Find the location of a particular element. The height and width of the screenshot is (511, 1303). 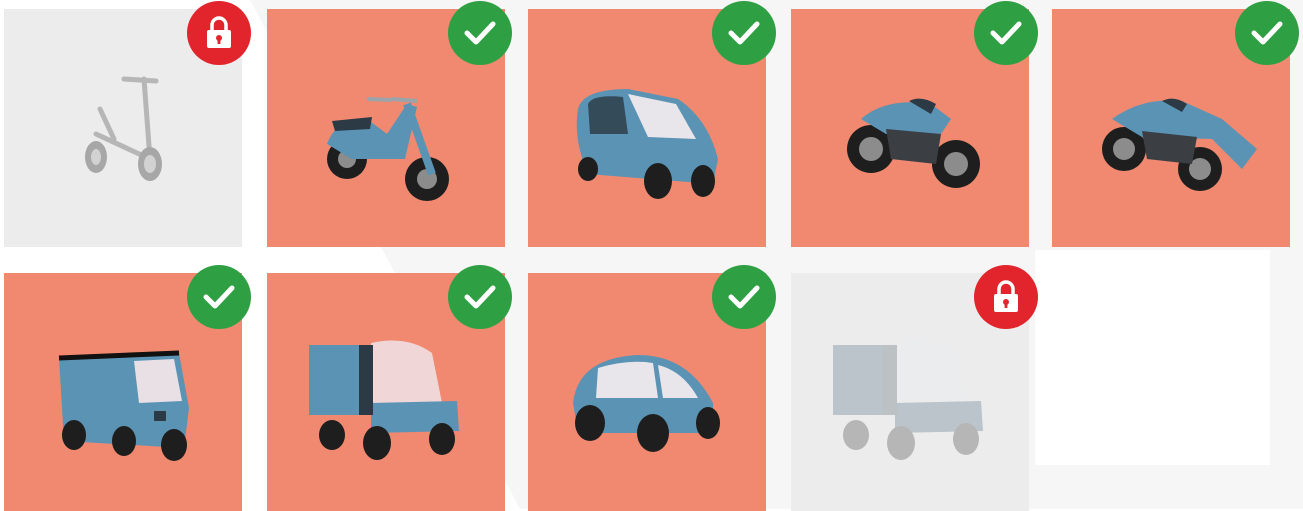

vehicle-tile-enclosed-trike is located at coordinates (652, 124).